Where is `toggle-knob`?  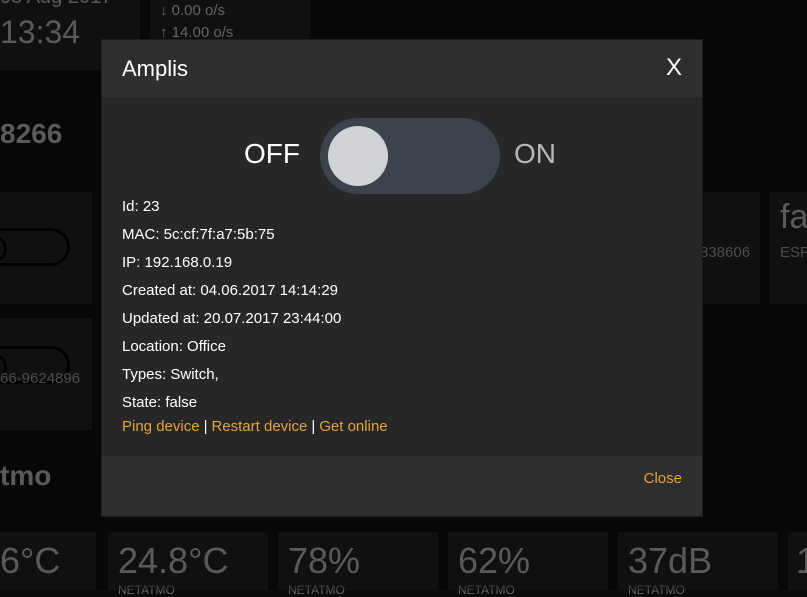 toggle-knob is located at coordinates (358, 156).